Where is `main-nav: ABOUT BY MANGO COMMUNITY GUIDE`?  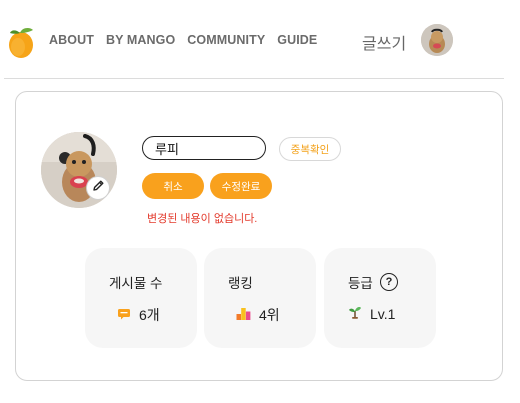 main-nav: ABOUT BY MANGO COMMUNITY GUIDE is located at coordinates (183, 40).